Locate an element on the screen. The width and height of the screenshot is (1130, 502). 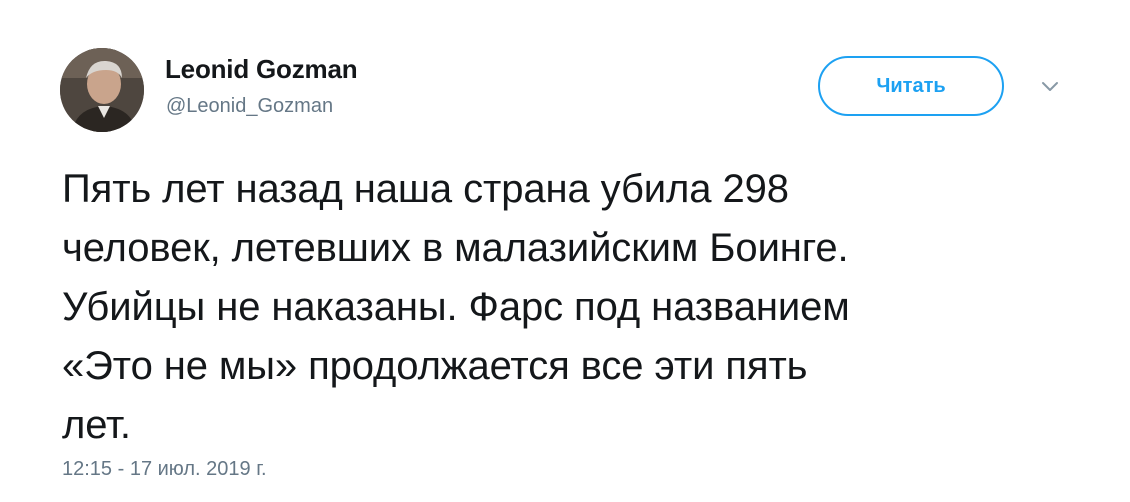
author-handle: @Leonid_Gozman is located at coordinates (249, 106).